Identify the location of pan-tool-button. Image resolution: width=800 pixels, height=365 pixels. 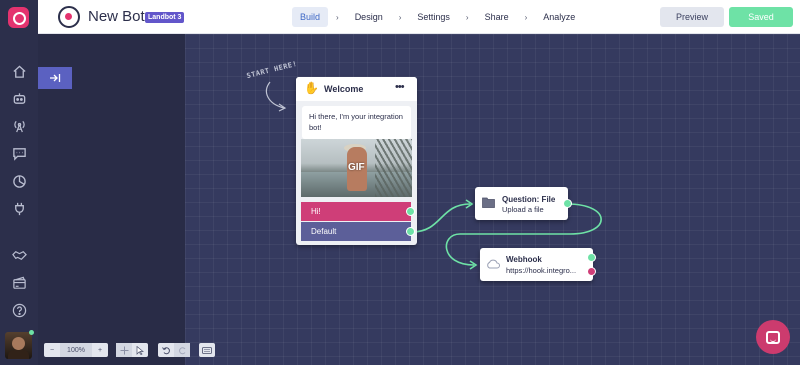
(124, 350).